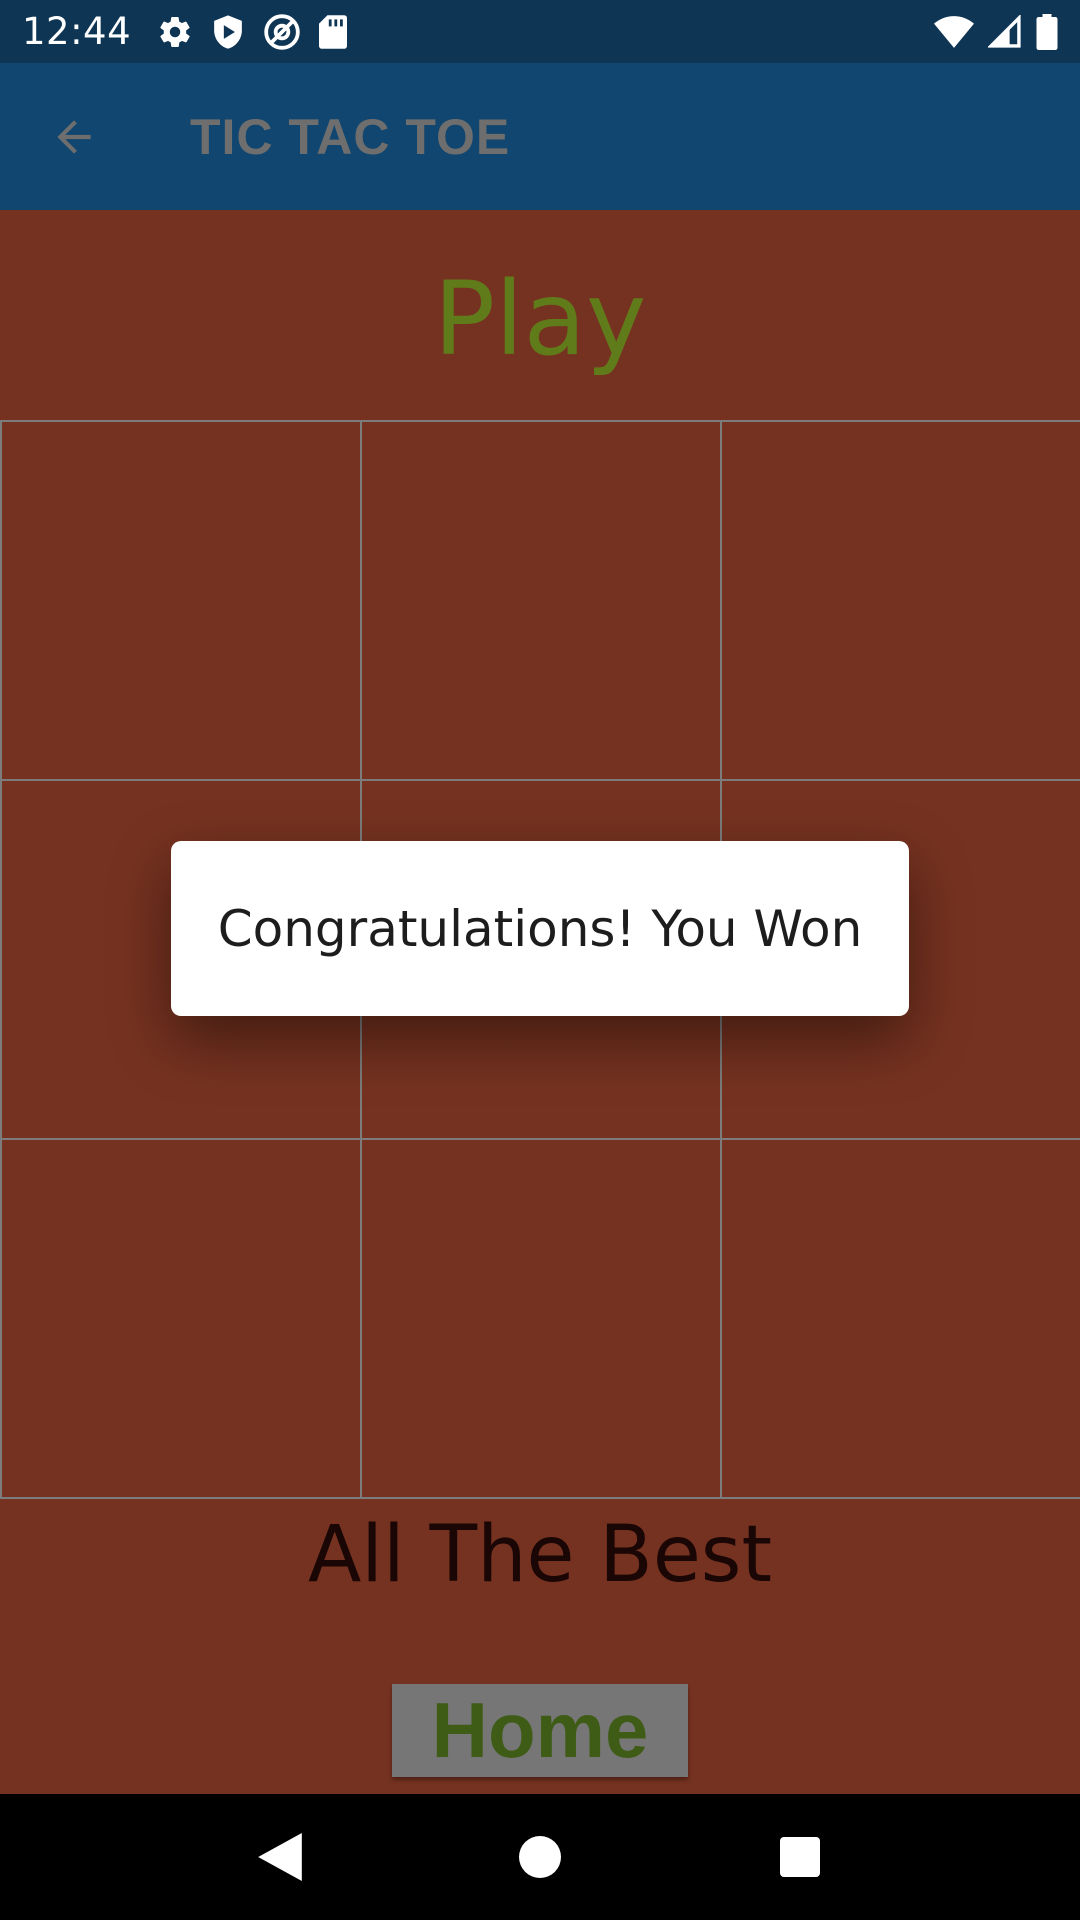 The width and height of the screenshot is (1080, 1920). I want to click on arrow-back-icon, so click(74, 136).